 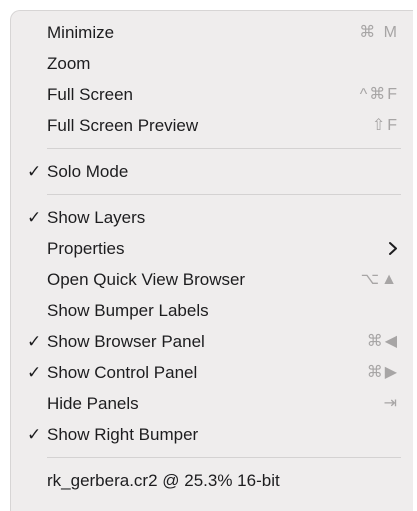 I want to click on shortcut-label: ⌘▶, so click(x=382, y=372).